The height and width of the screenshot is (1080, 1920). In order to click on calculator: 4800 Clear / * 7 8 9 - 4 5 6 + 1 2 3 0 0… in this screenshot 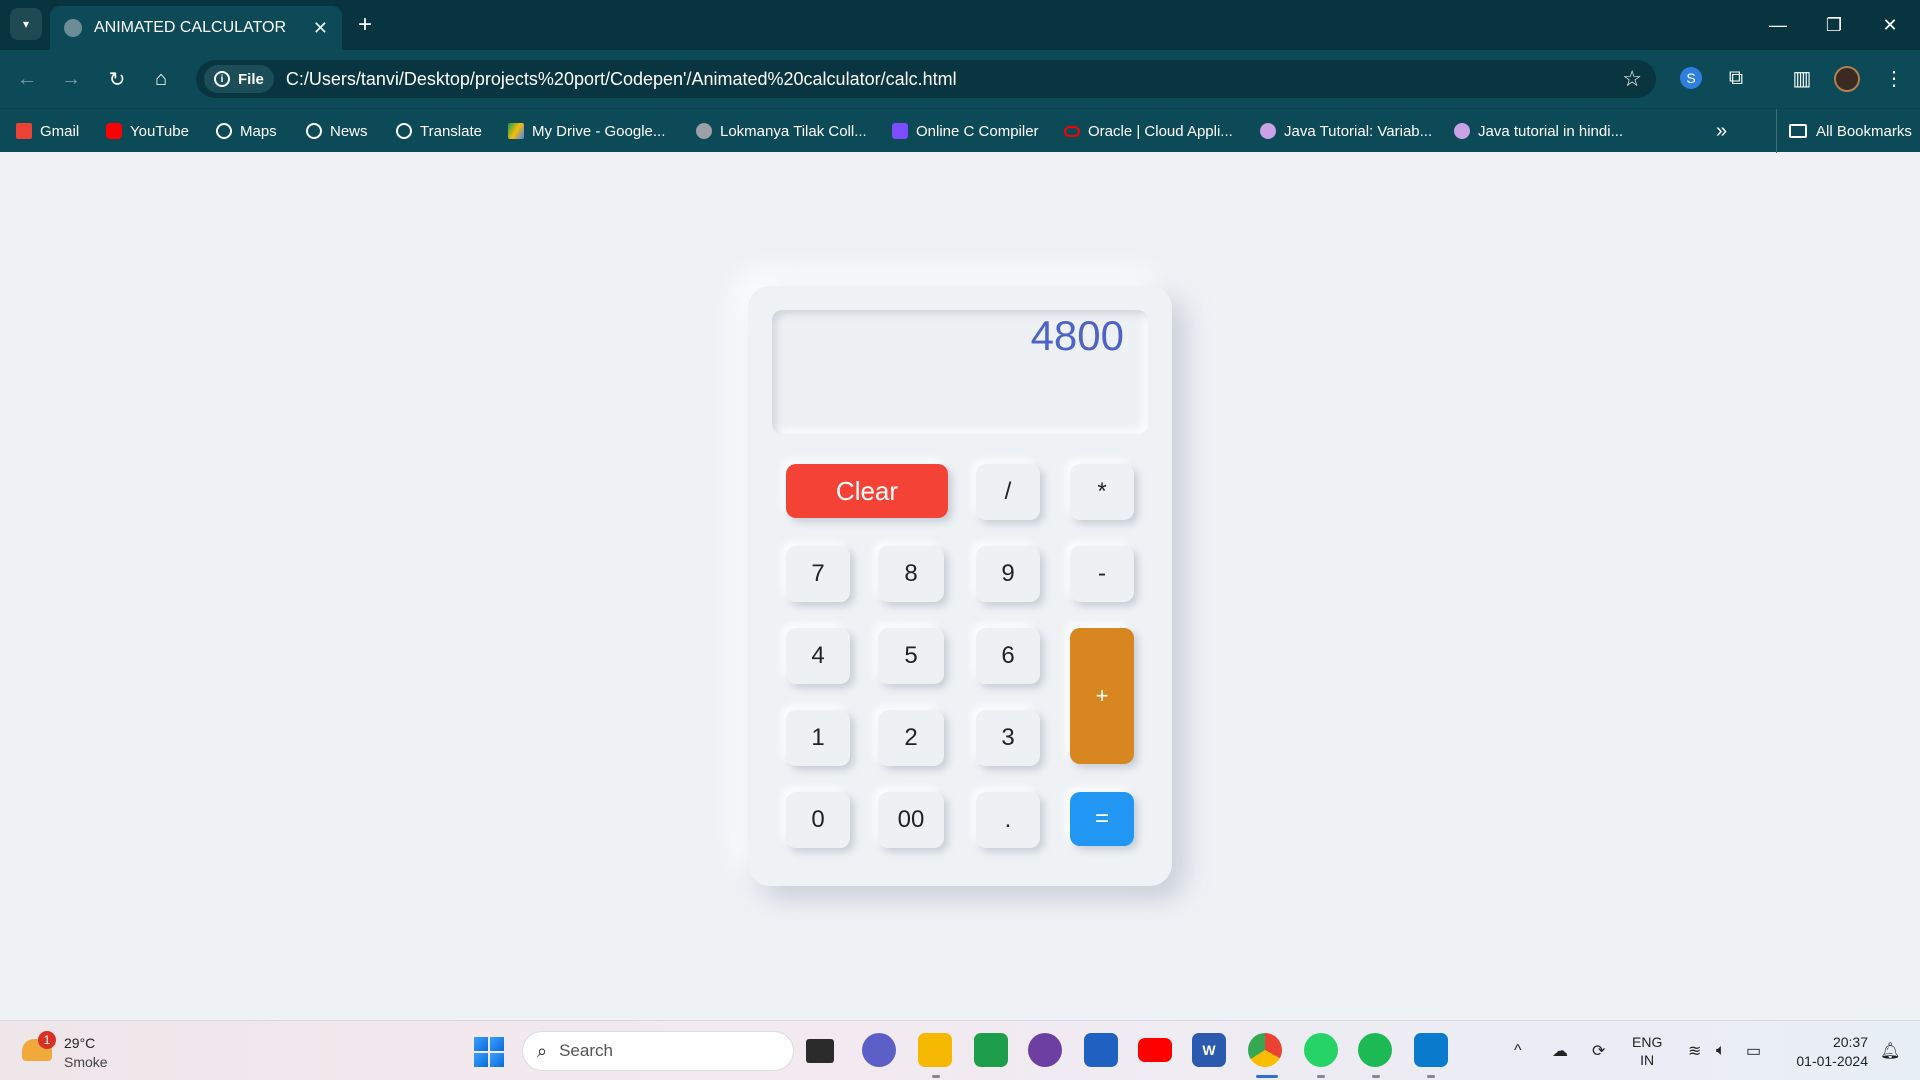, I will do `click(960, 586)`.